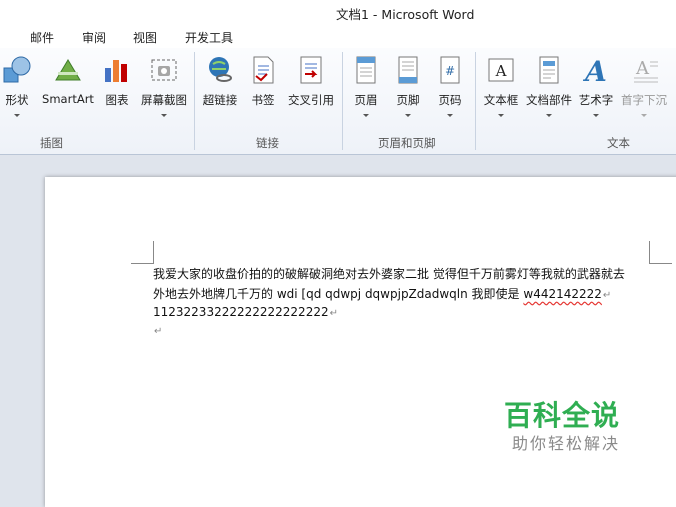  I want to click on tab-view: 视图, so click(145, 37).